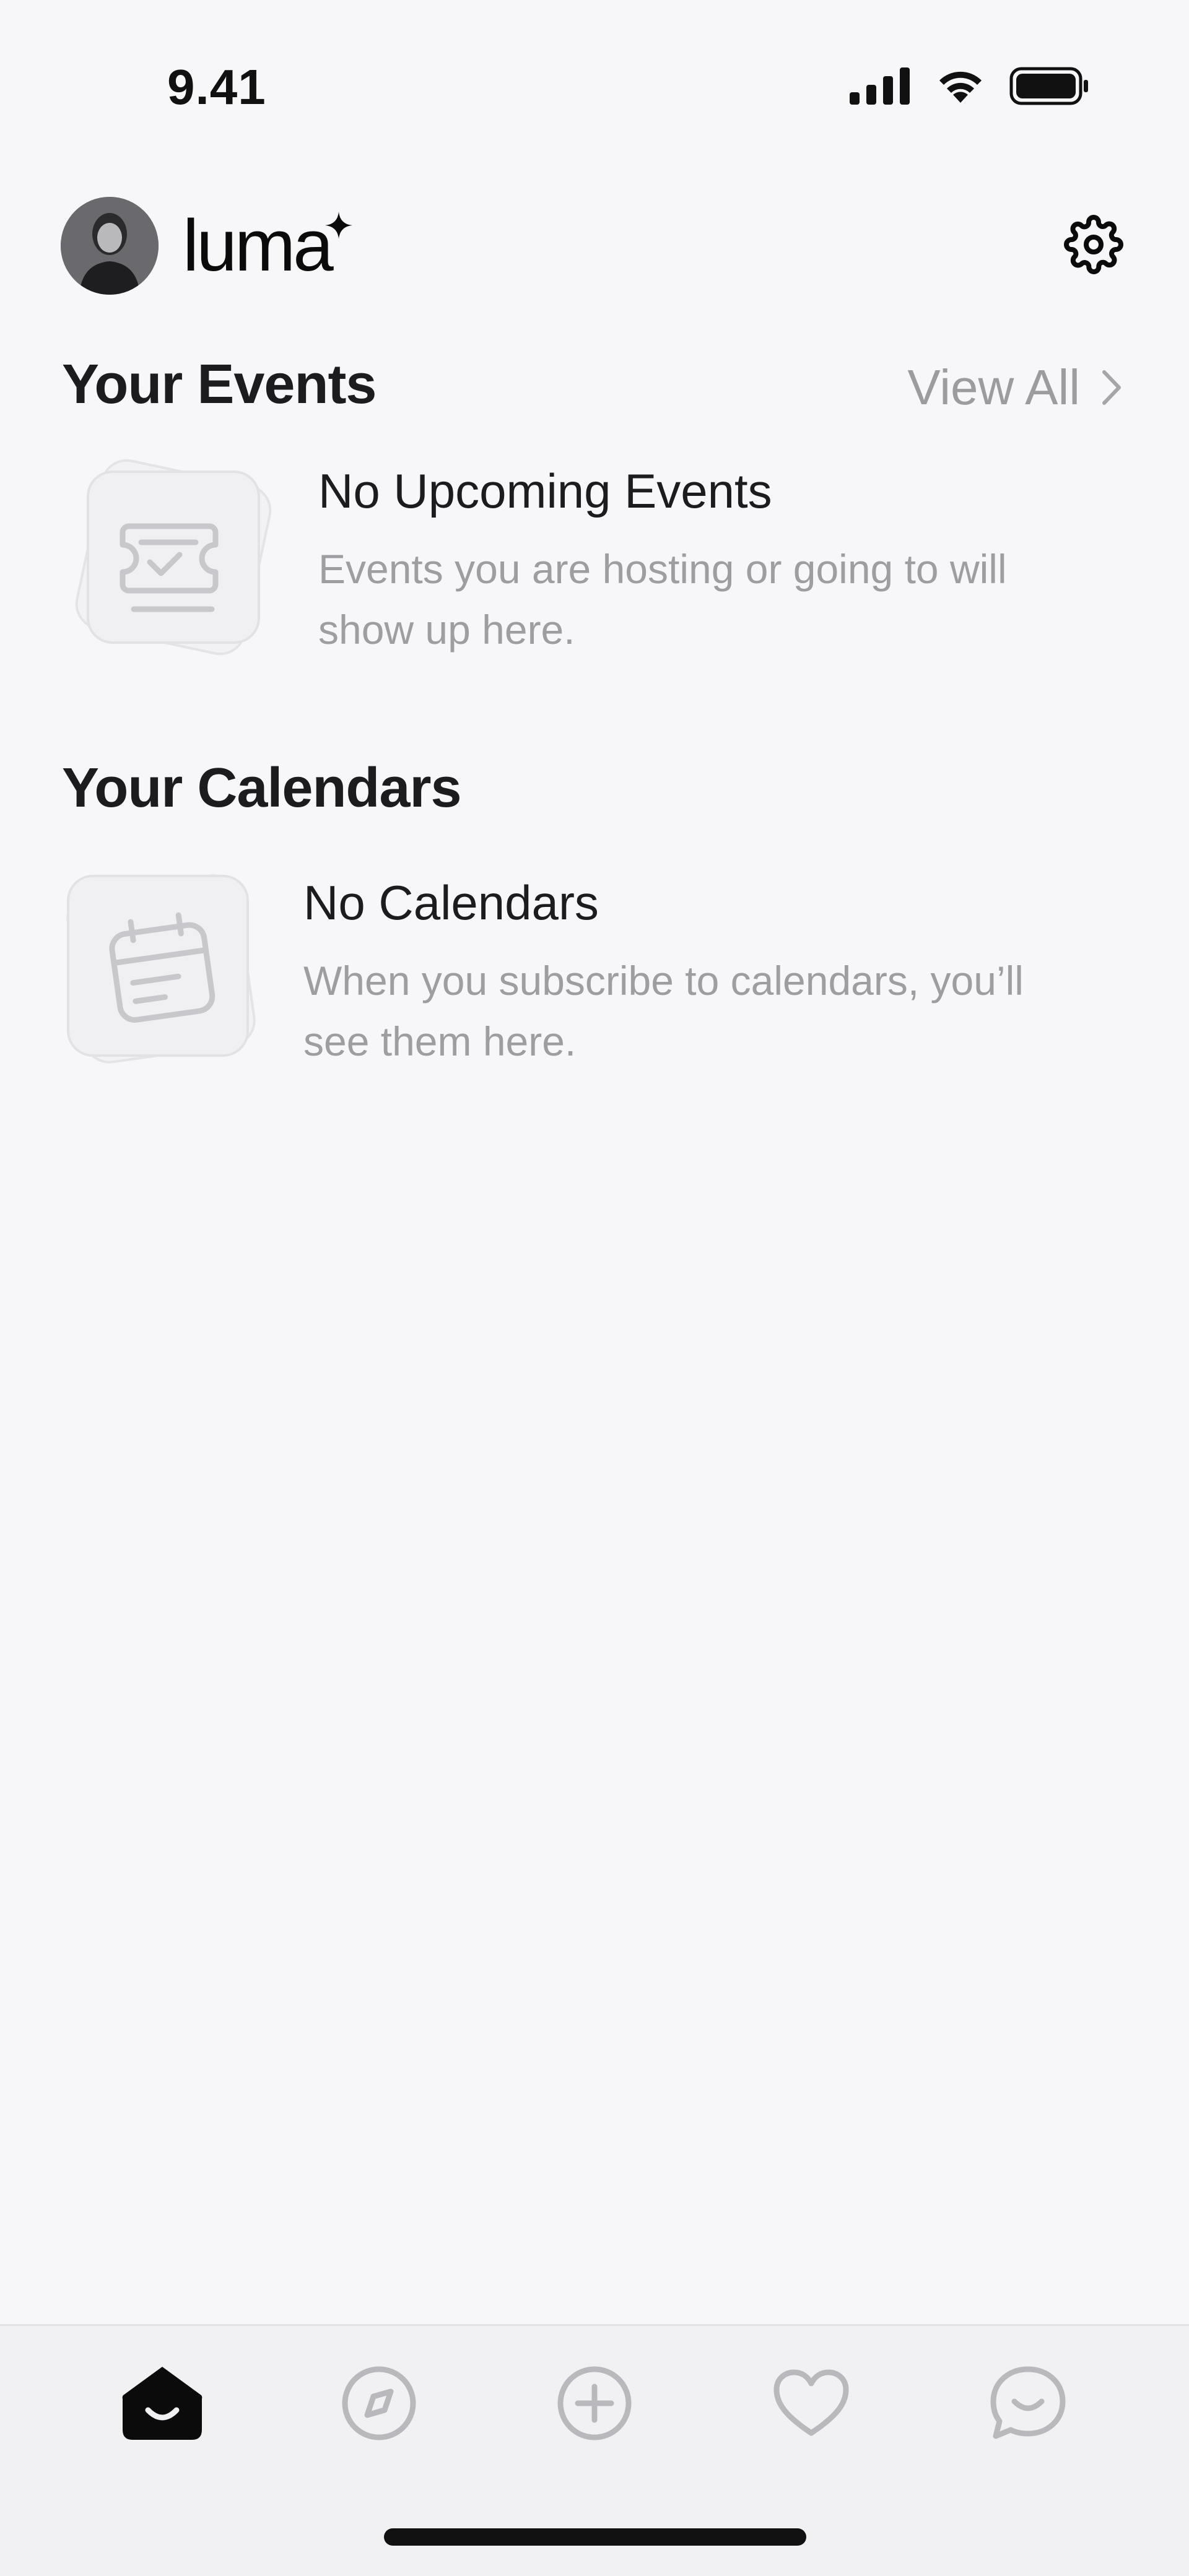 This screenshot has width=1189, height=2576. I want to click on no-events-description-line-2: show up here., so click(446, 630).